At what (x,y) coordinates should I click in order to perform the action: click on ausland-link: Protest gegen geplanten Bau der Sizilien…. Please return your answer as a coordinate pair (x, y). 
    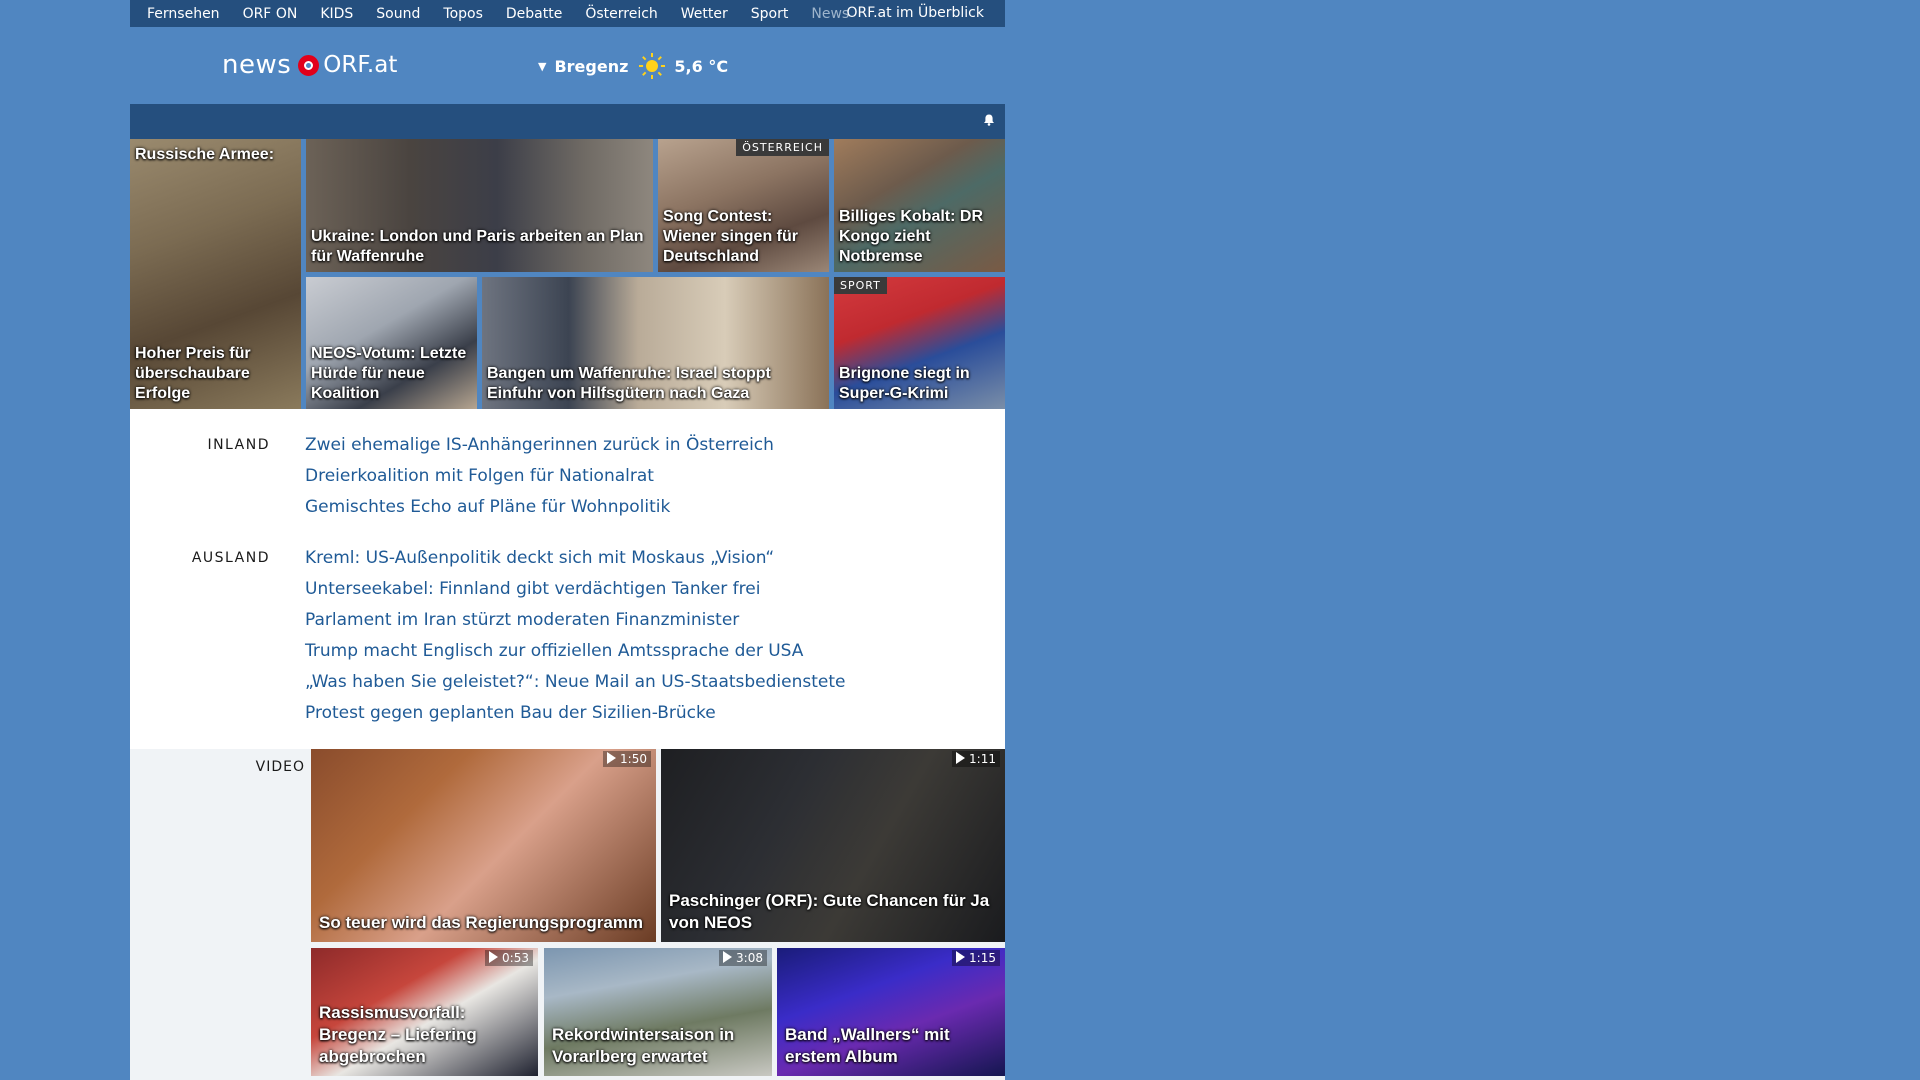
    Looking at the image, I should click on (575, 716).